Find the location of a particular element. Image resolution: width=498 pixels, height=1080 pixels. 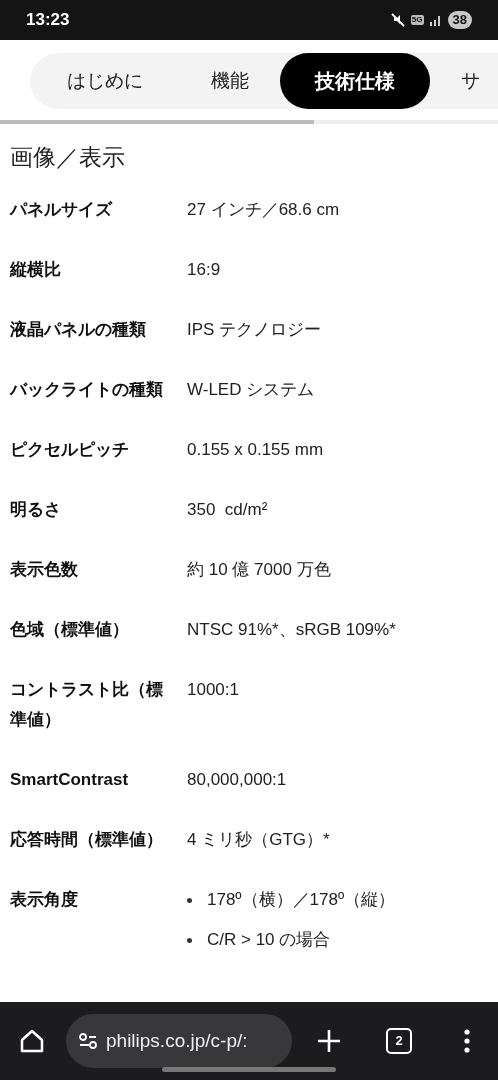

spec-value: NTSC 91%*、sRGB 109%* is located at coordinates (291, 630).